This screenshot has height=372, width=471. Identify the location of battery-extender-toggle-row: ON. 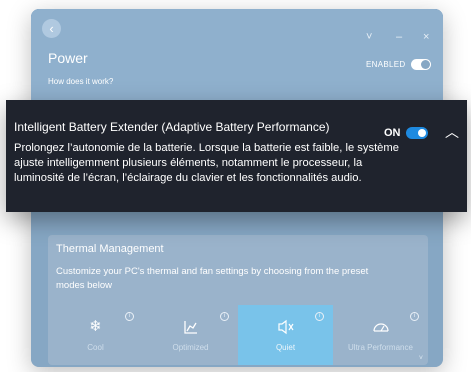
(406, 133).